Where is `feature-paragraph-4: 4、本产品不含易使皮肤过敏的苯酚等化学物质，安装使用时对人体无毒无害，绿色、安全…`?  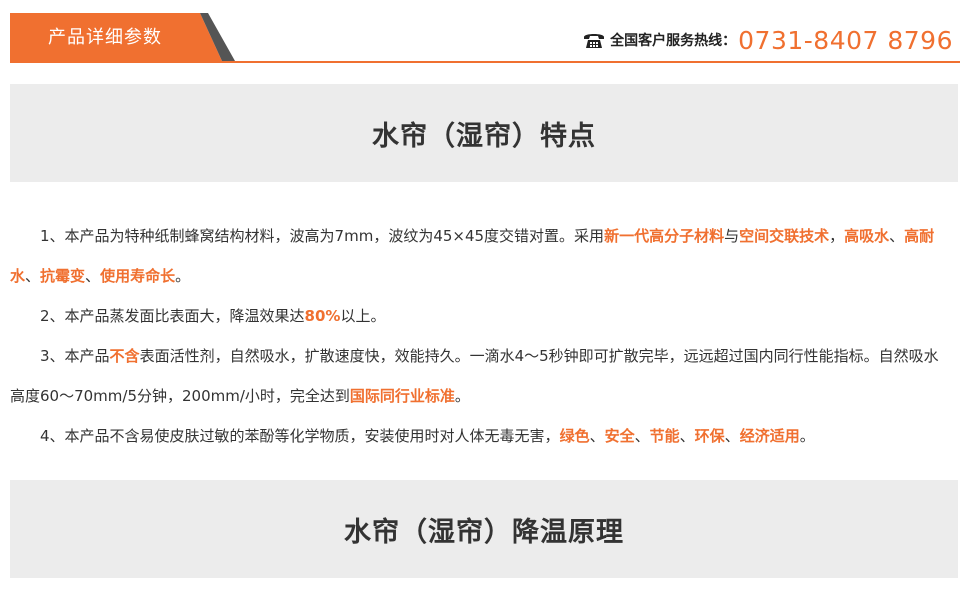
feature-paragraph-4: 4、本产品不含易使皮肤过敏的苯酚等化学物质，安装使用时对人体无毒无害，绿色、安全… is located at coordinates (481, 436).